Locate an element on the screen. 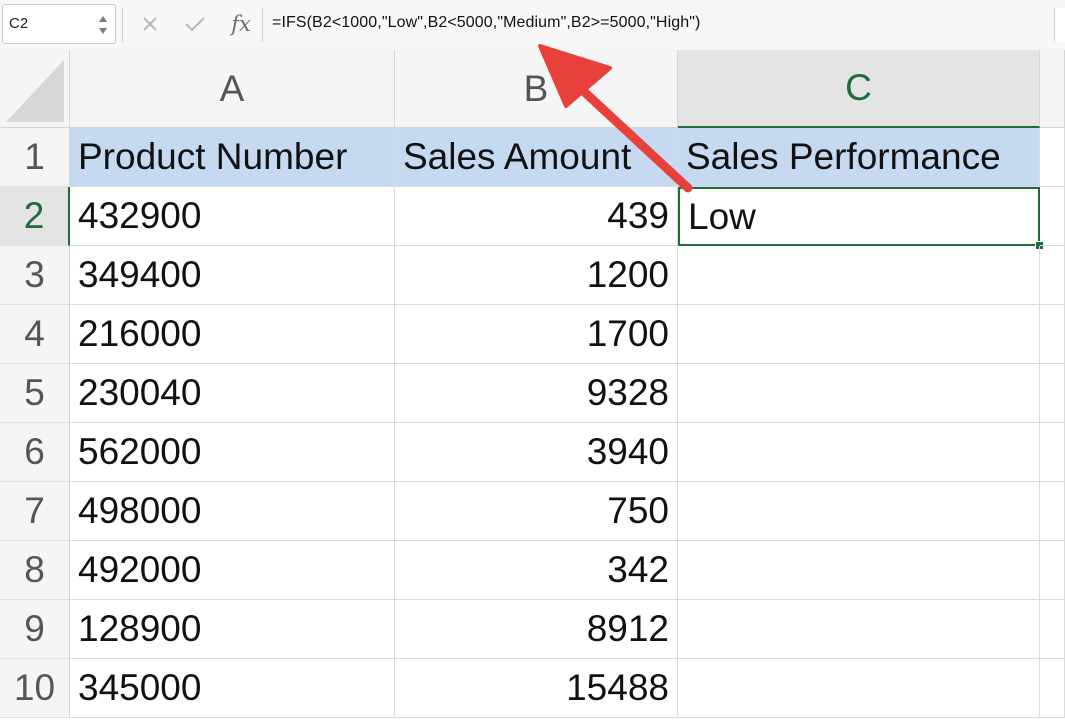 This screenshot has width=1065, height=720. row-header-2: 2 is located at coordinates (35, 216).